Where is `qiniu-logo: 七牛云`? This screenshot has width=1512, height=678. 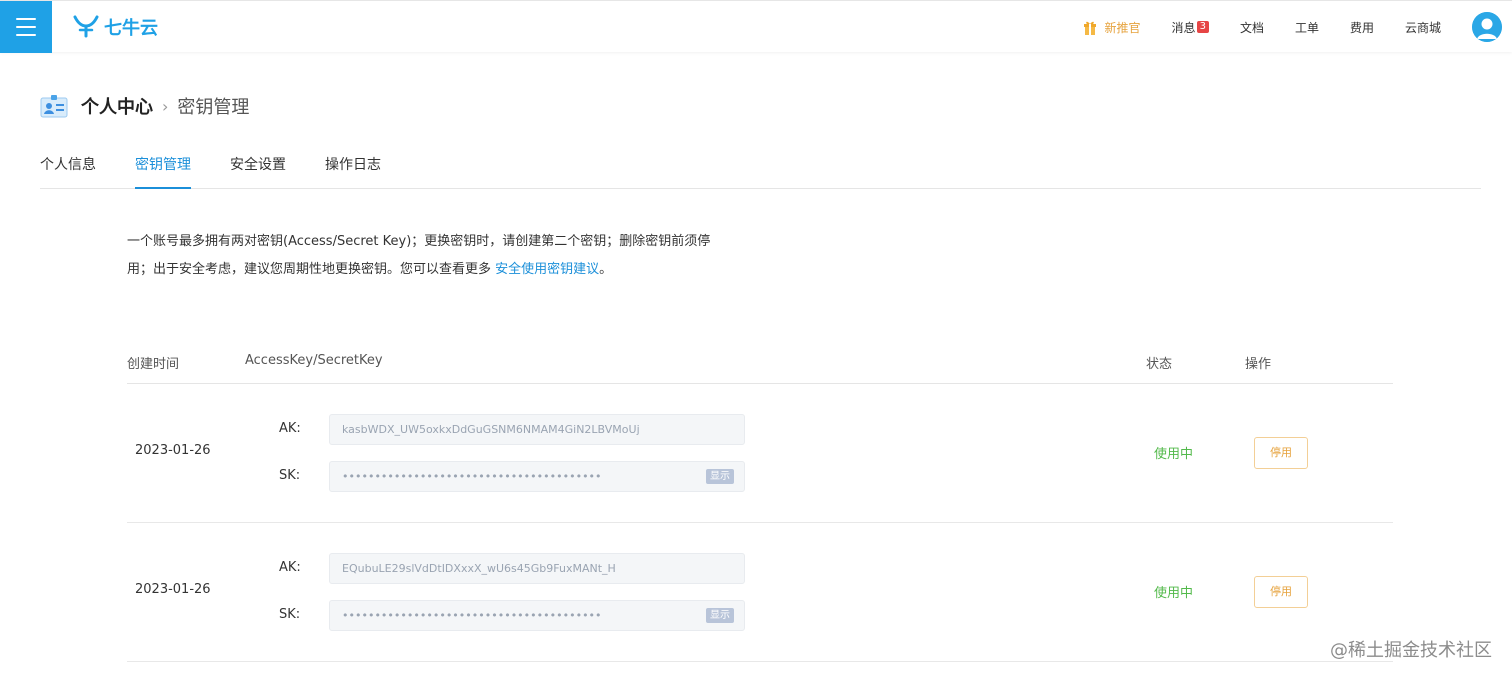 qiniu-logo: 七牛云 is located at coordinates (115, 27).